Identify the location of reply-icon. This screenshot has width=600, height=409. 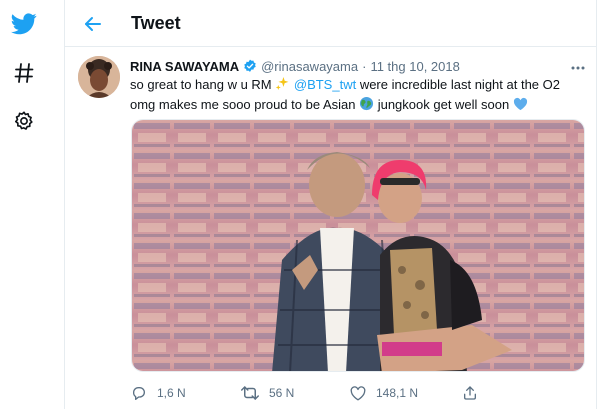
(138, 393).